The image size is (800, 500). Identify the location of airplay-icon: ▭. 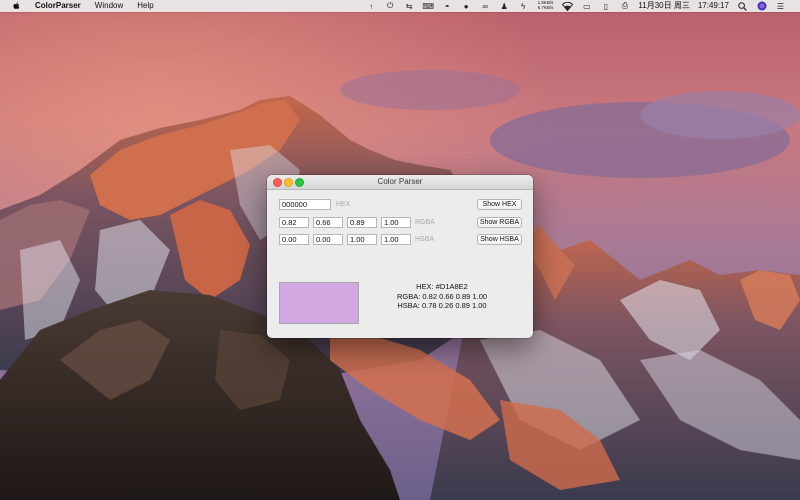
(586, 6).